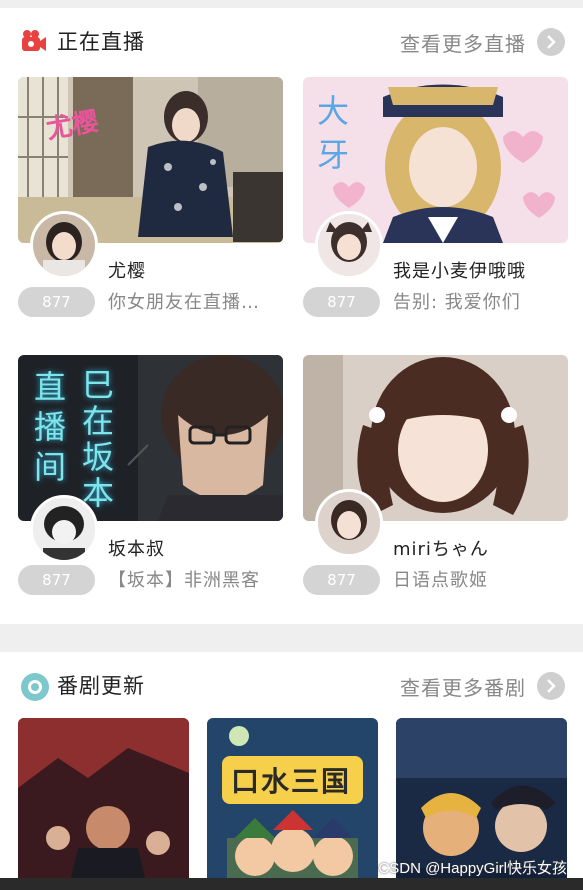  Describe the element at coordinates (291, 884) in the screenshot. I see `bottom-bar` at that location.